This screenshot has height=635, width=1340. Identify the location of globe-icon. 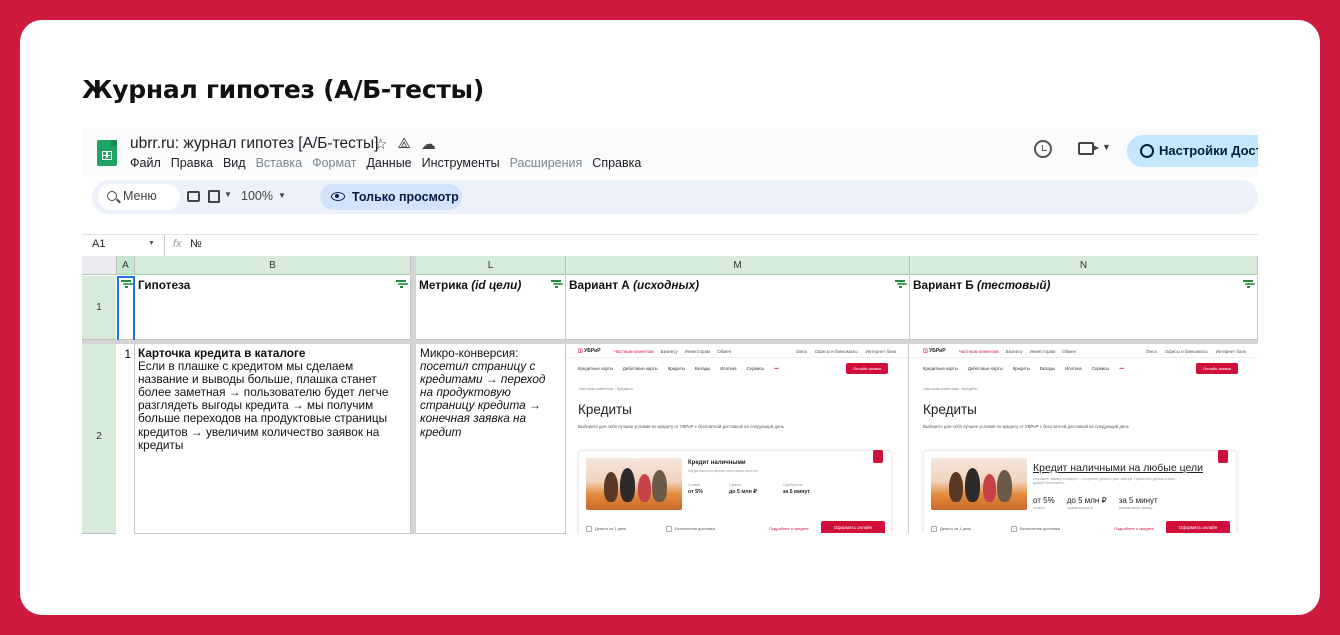
(1147, 151).